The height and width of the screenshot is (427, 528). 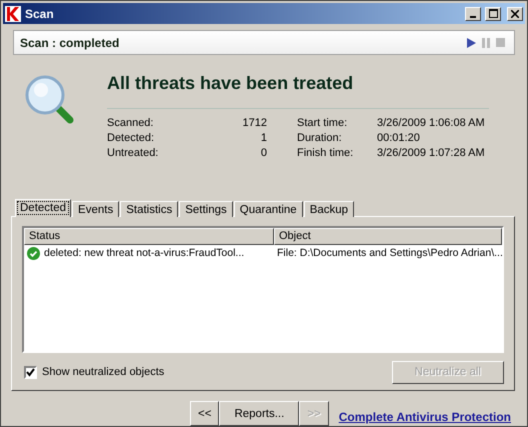 What do you see at coordinates (13, 14) in the screenshot?
I see `app-logo-icon` at bounding box center [13, 14].